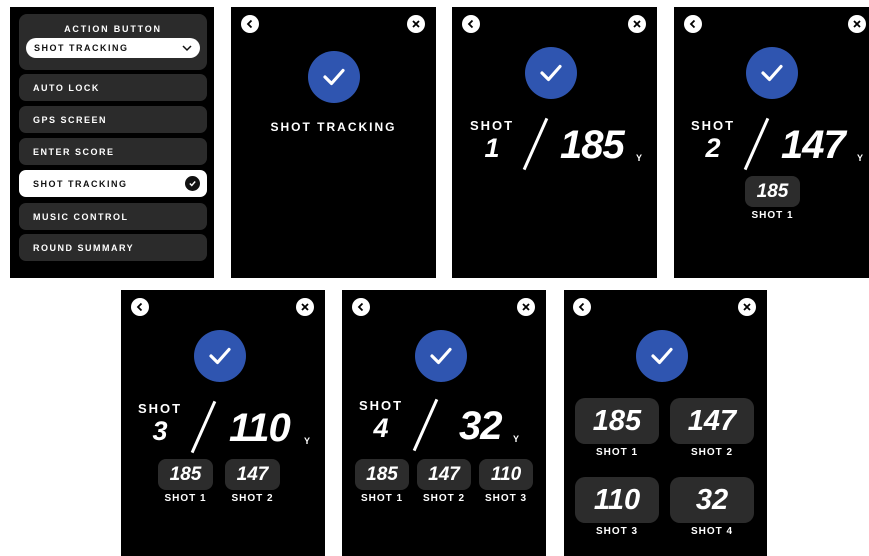  Describe the element at coordinates (81, 216) in the screenshot. I see `settings-item-label: MUSIC CONTROL` at that location.